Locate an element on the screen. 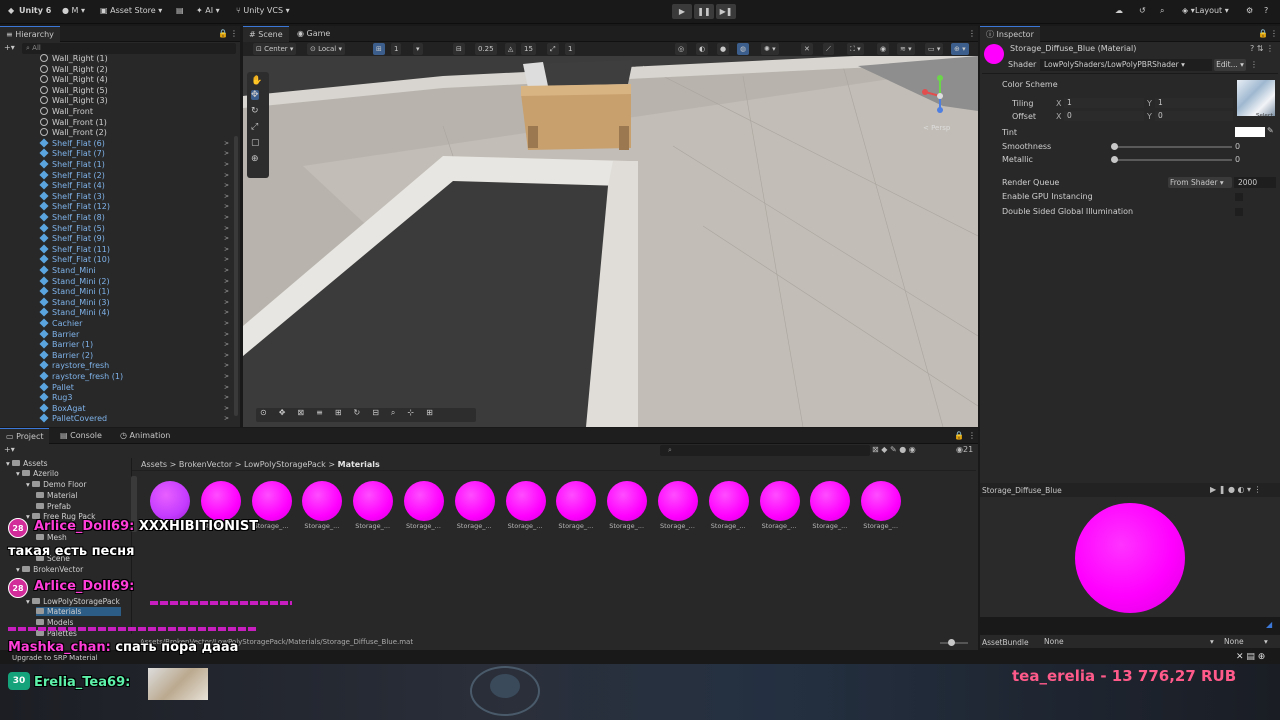 The image size is (1280, 720). transform-tool-icon: ⊕ is located at coordinates (255, 159).